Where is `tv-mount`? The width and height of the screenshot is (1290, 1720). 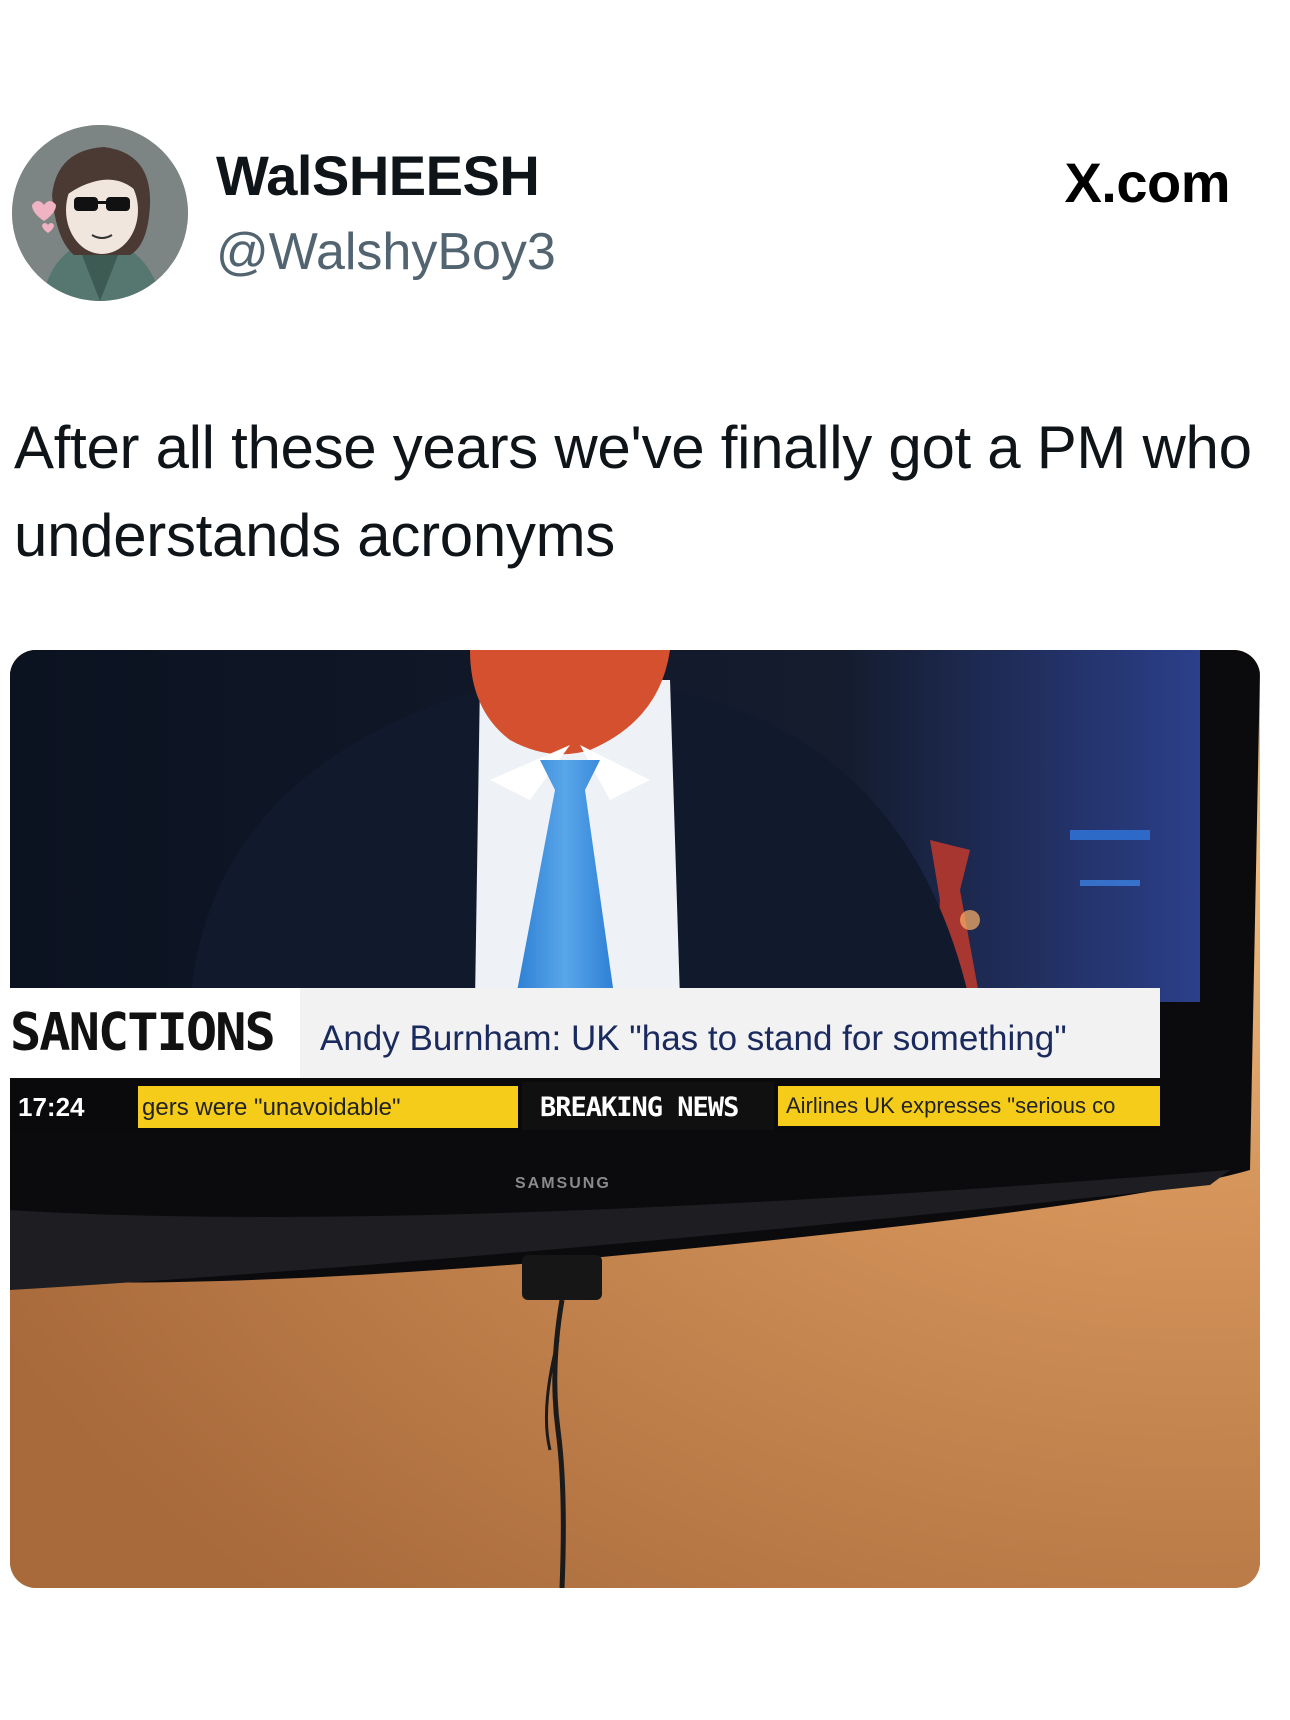
tv-mount is located at coordinates (562, 1277).